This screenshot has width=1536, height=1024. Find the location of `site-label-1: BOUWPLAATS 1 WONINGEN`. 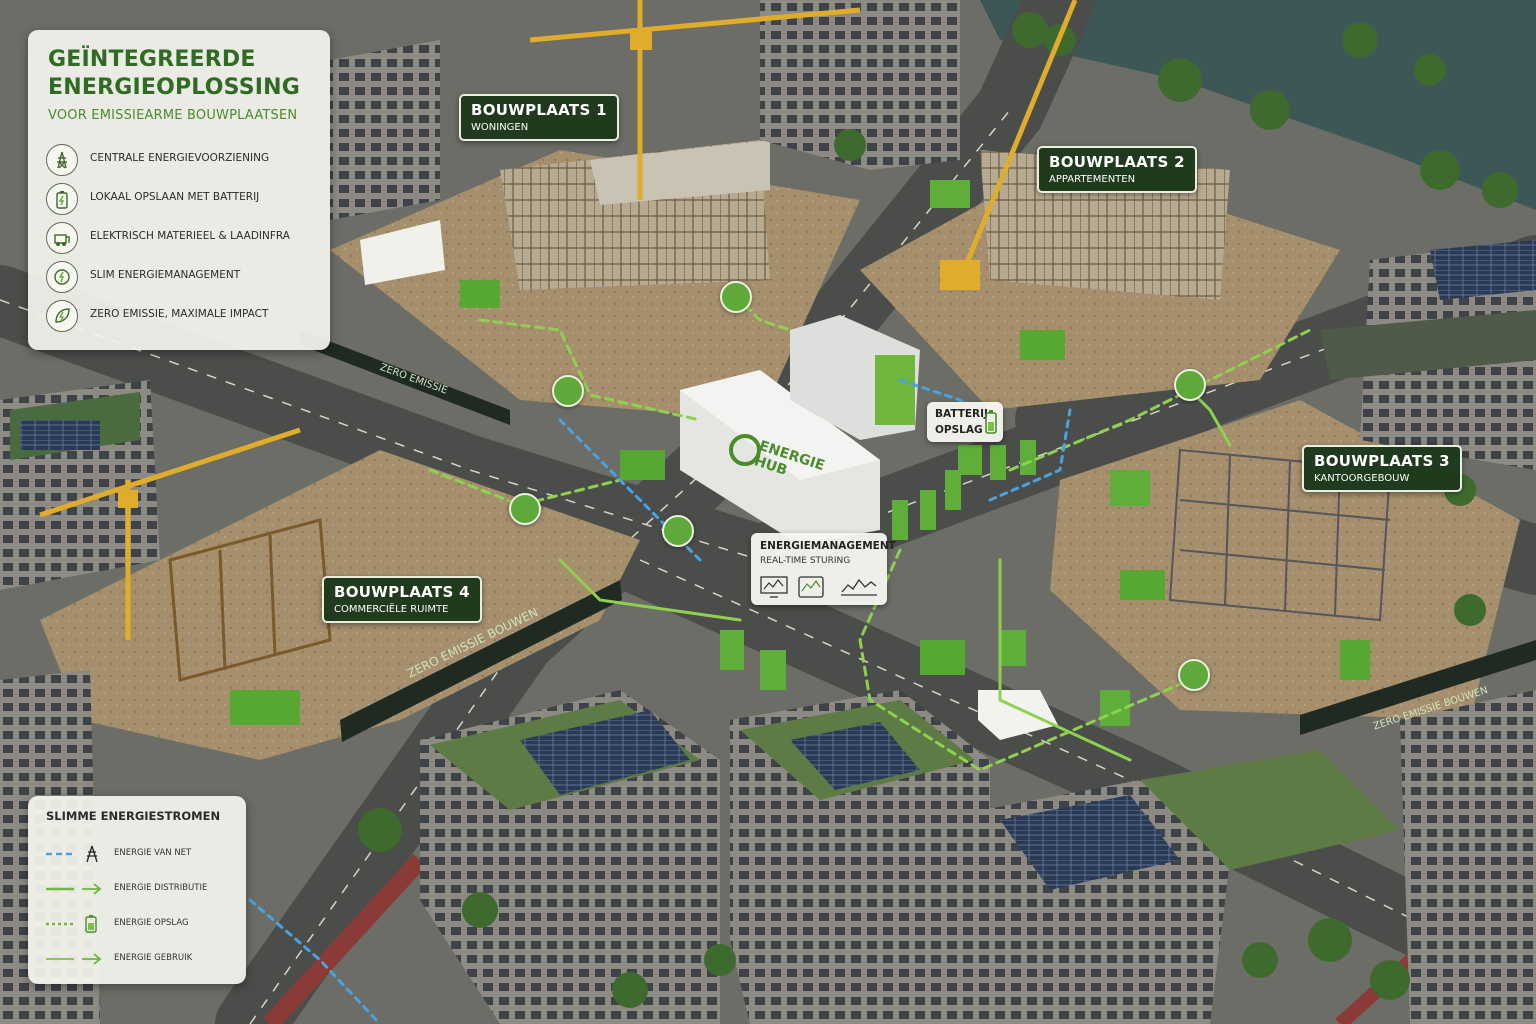

site-label-1: BOUWPLAATS 1 WONINGEN is located at coordinates (539, 117).